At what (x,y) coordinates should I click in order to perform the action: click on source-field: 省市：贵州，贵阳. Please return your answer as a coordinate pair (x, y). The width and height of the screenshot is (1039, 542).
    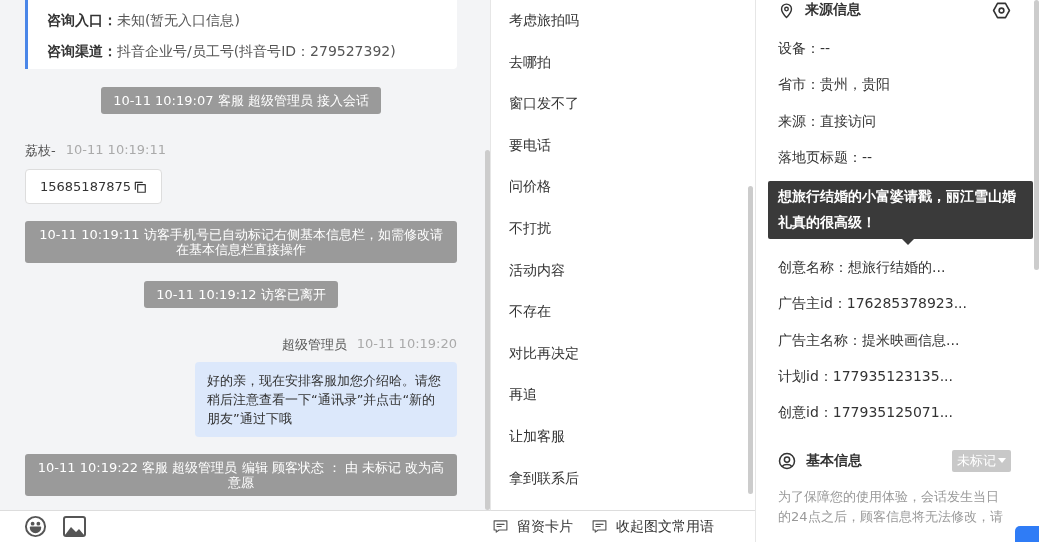
    Looking at the image, I should click on (908, 92).